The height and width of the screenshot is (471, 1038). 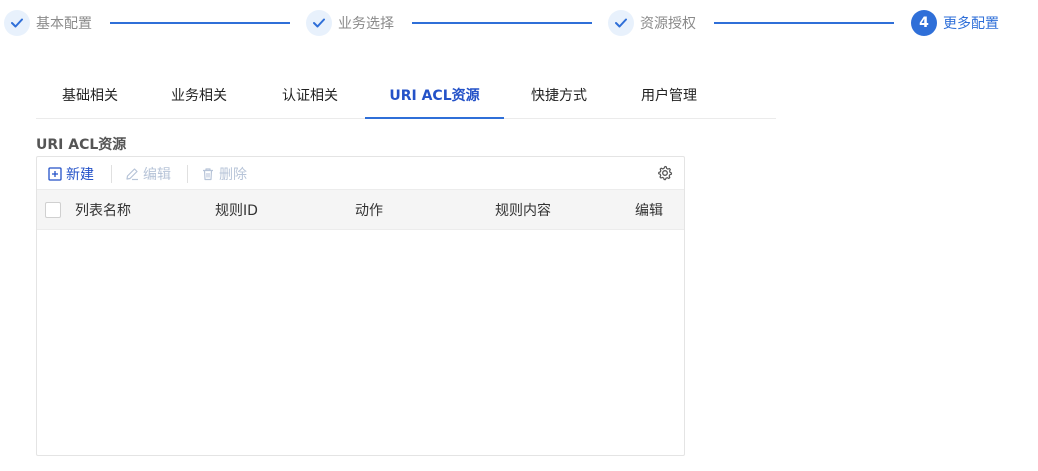 I want to click on column-header-edit: 编辑, so click(x=649, y=210).